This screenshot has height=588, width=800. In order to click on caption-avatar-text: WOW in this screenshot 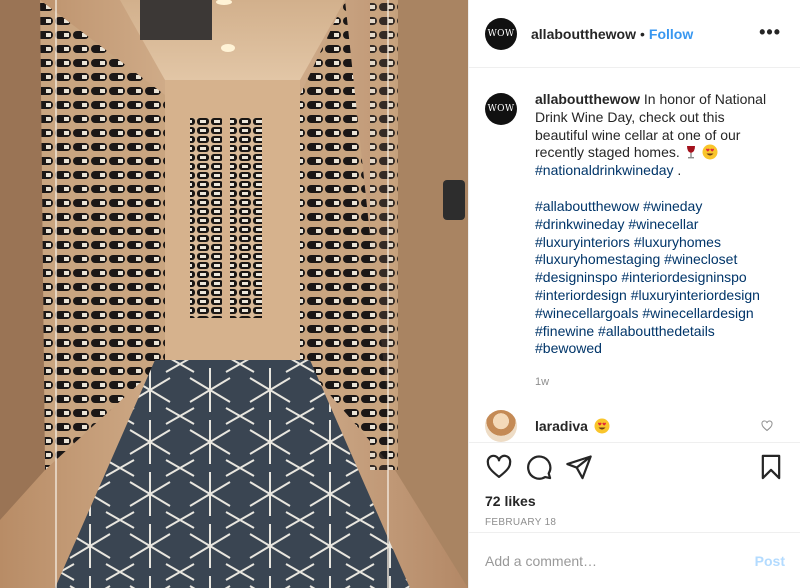, I will do `click(501, 109)`.